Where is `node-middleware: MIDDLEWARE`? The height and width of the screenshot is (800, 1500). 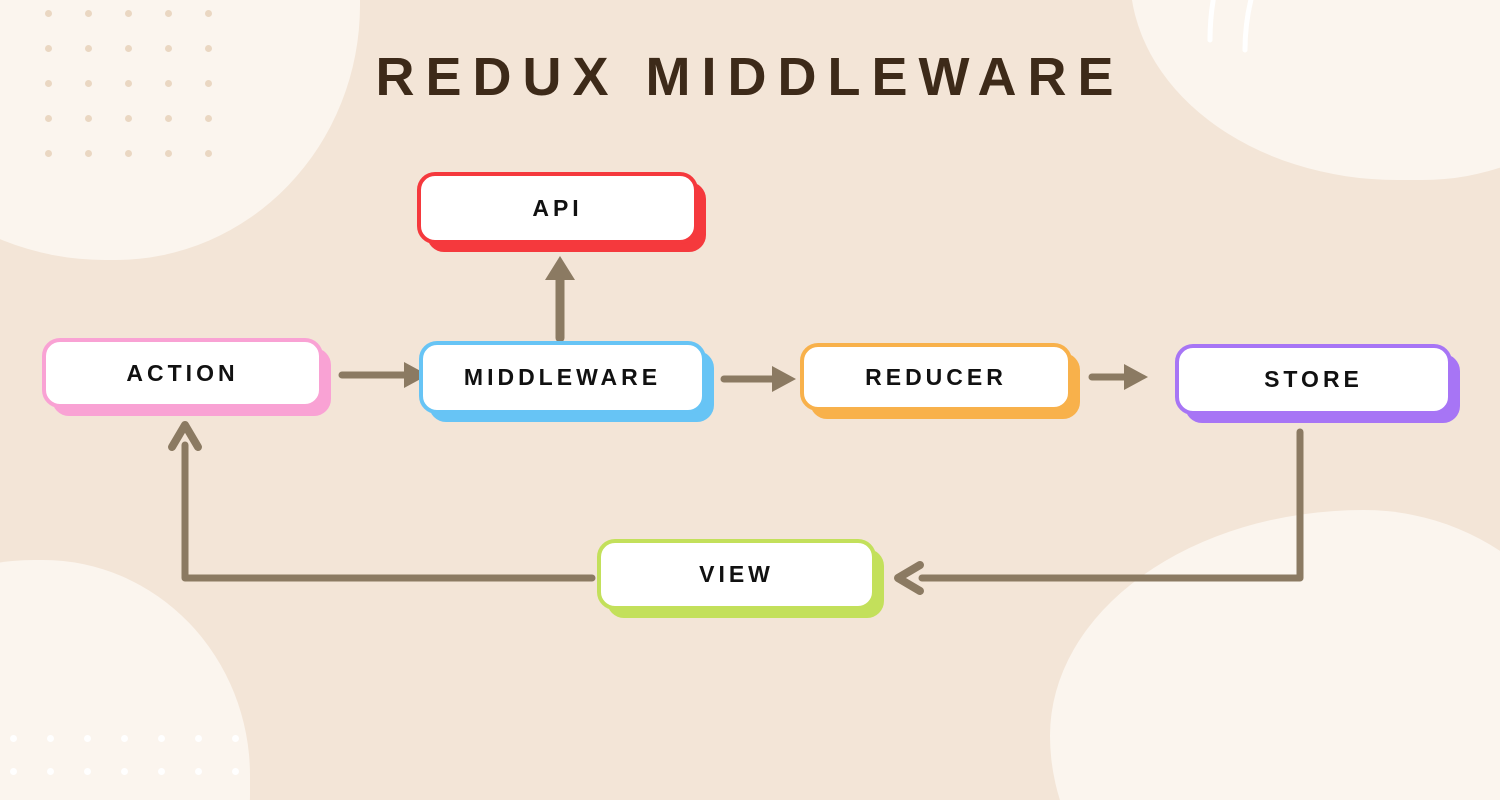 node-middleware: MIDDLEWARE is located at coordinates (562, 377).